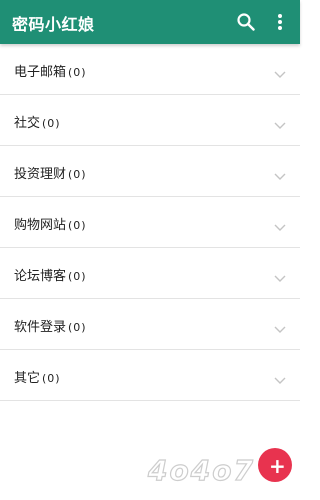  Describe the element at coordinates (150, 375) in the screenshot. I see `category-row-other: 其它 (0)` at that location.